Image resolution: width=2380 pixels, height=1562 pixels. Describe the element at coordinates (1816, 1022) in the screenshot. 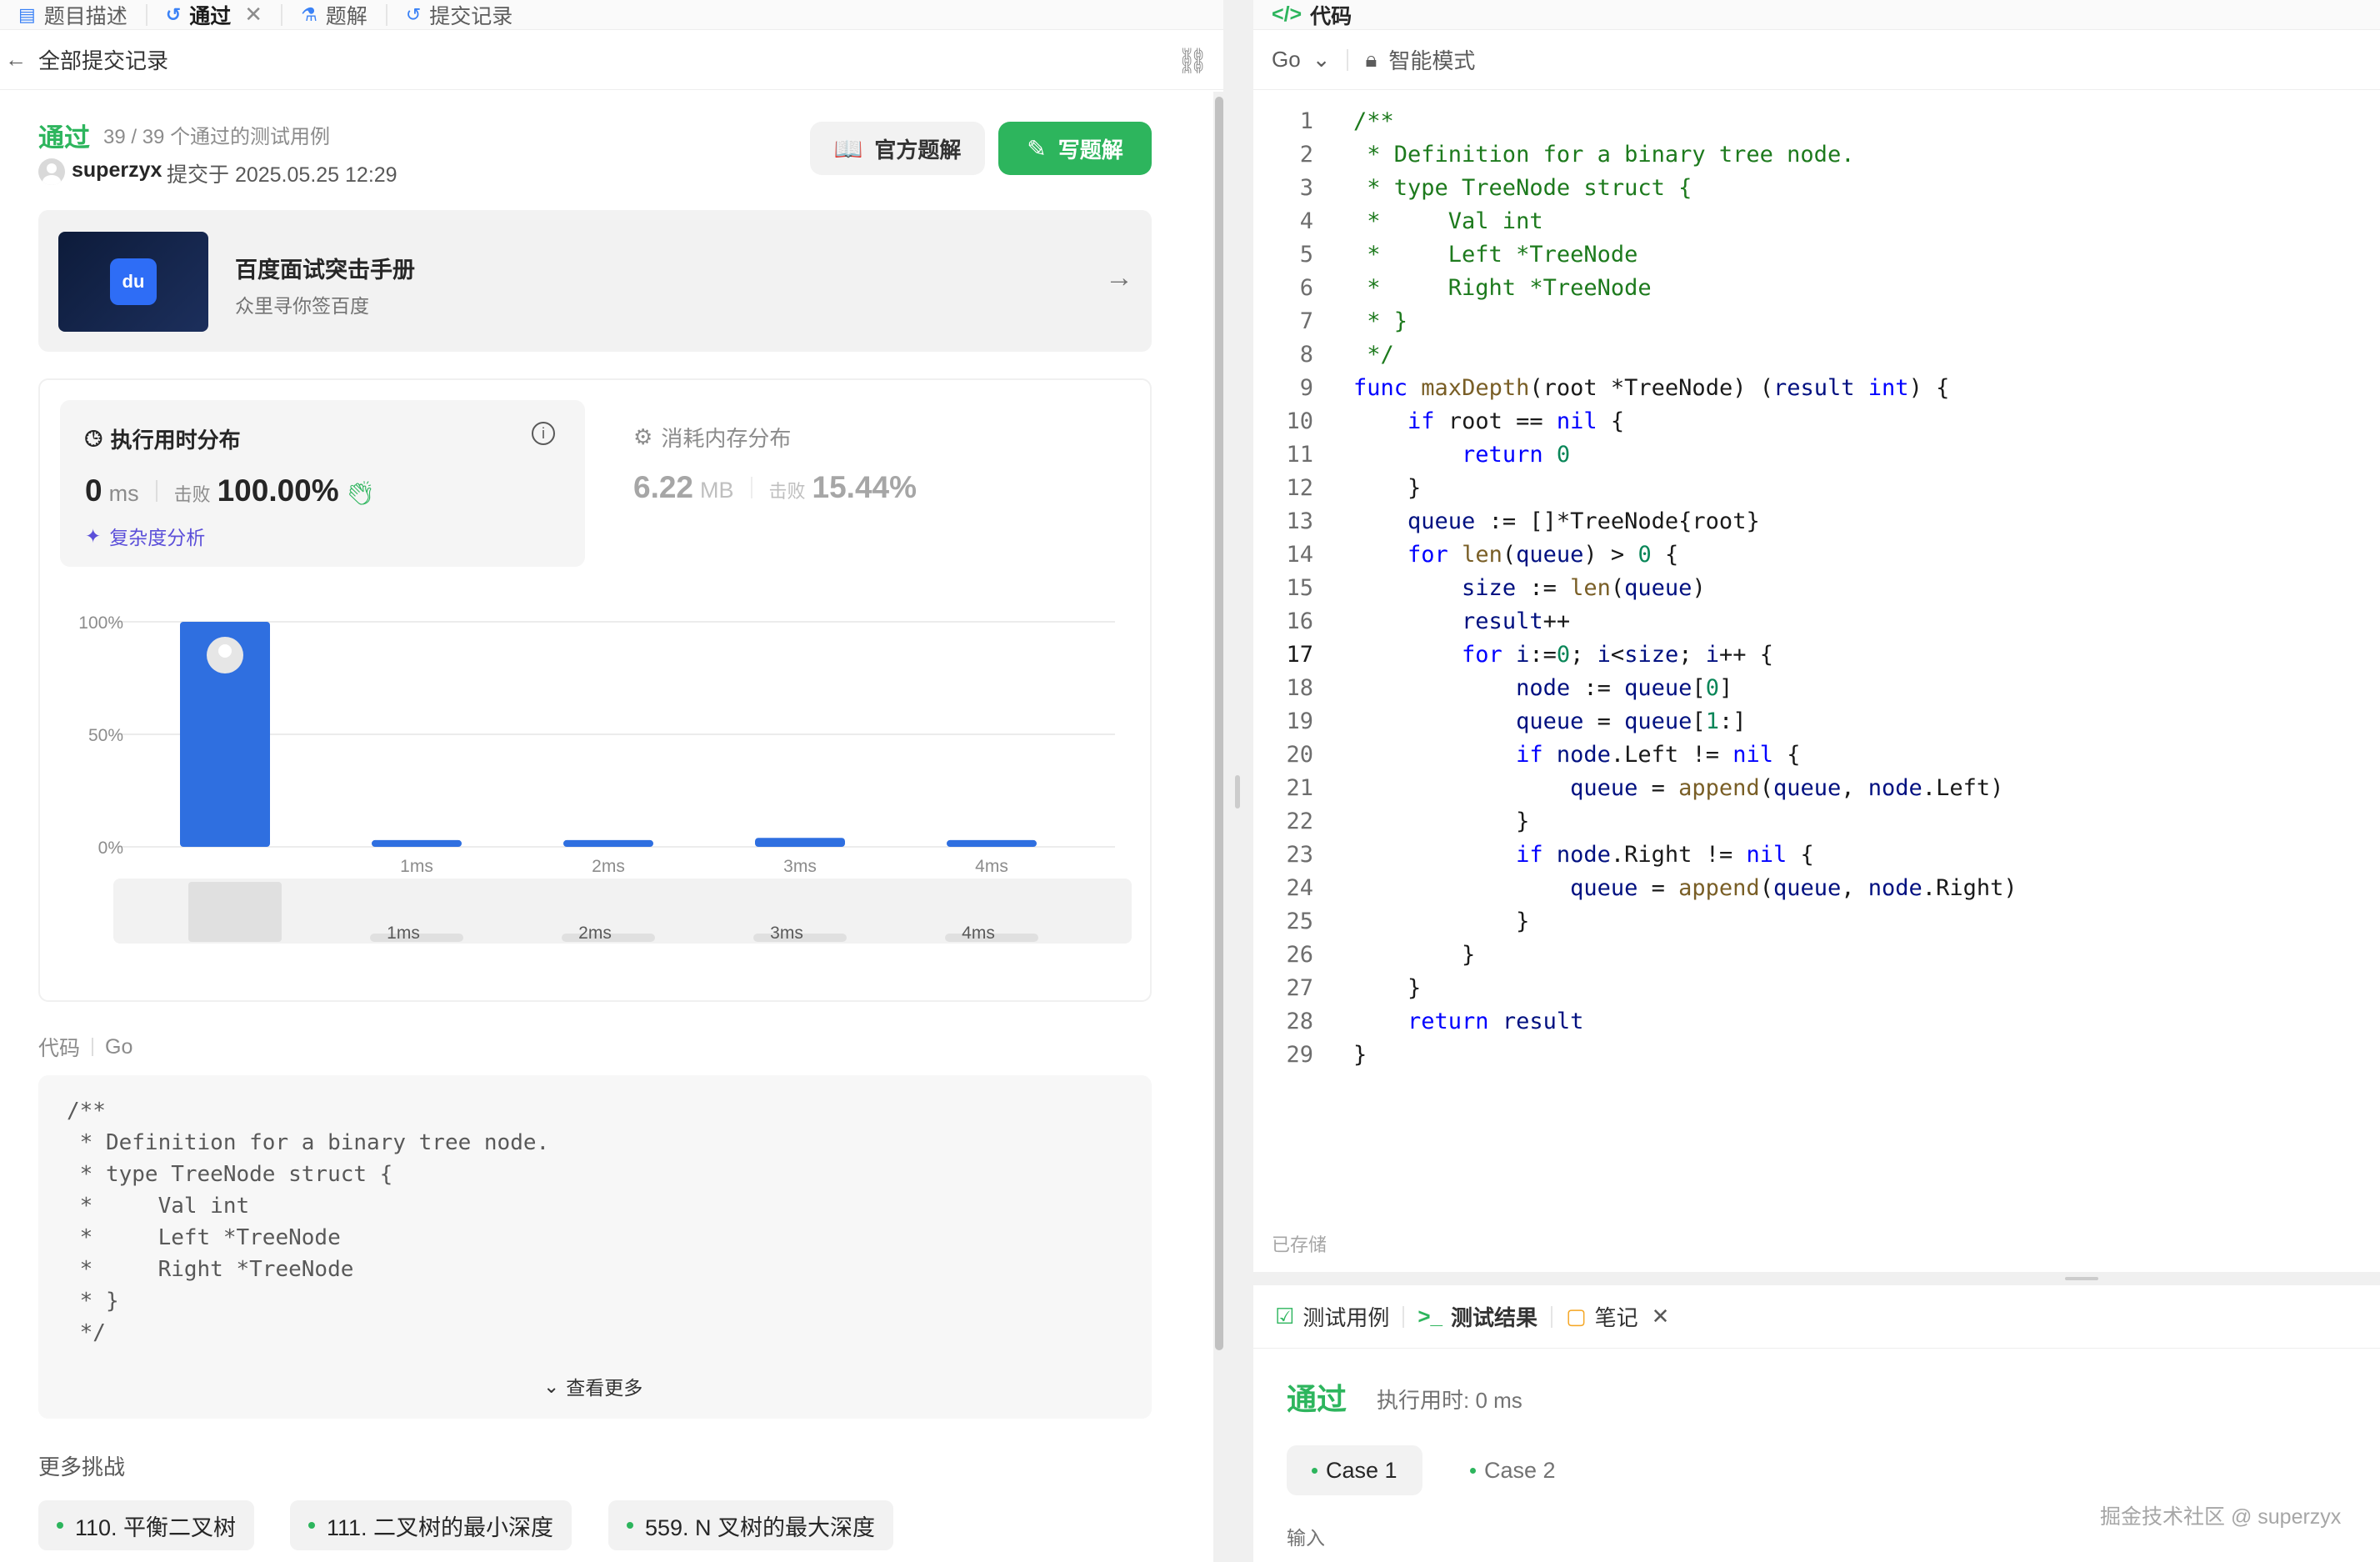

I see `code-line: 28 return result` at that location.